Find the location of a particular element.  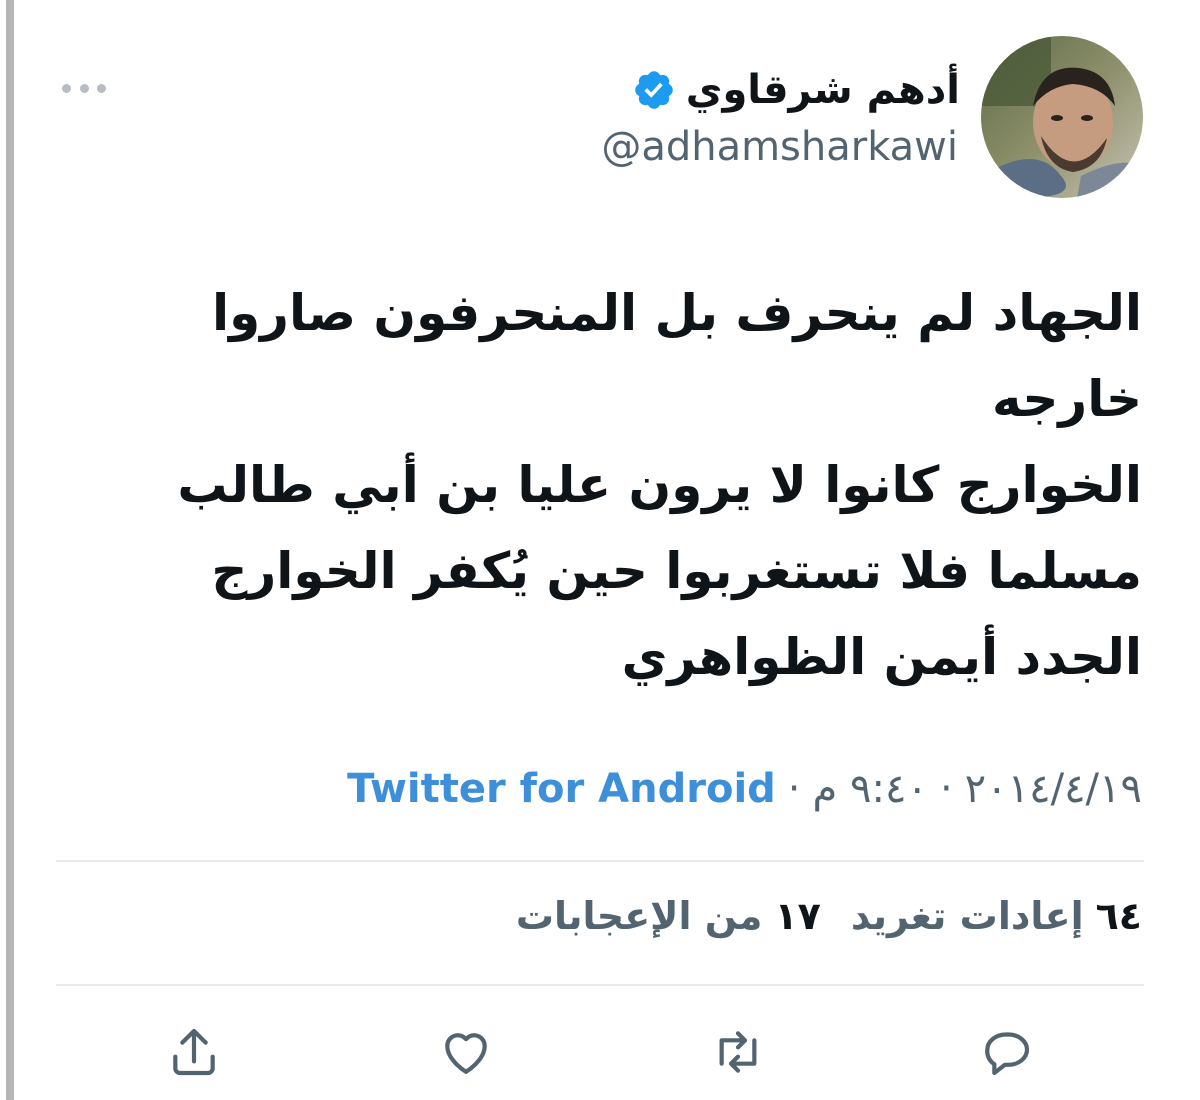

retweet-icon is located at coordinates (738, 1052).